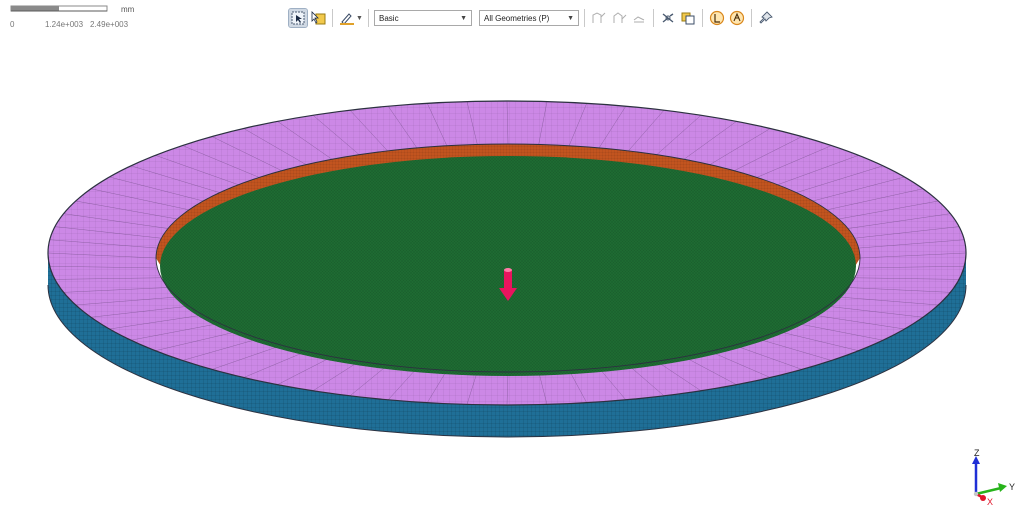  Describe the element at coordinates (990, 502) in the screenshot. I see `x-axis-label: X` at that location.